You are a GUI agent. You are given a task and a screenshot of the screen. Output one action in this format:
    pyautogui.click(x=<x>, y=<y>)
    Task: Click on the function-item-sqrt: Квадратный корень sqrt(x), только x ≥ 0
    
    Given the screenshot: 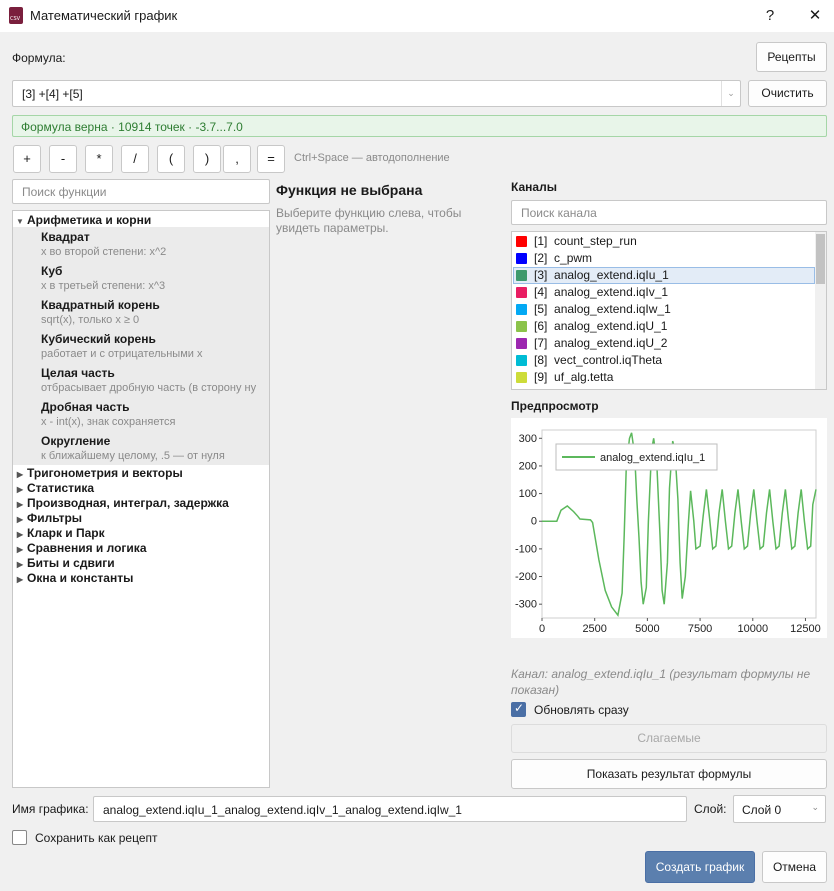 What is the action you would take?
    pyautogui.click(x=141, y=312)
    